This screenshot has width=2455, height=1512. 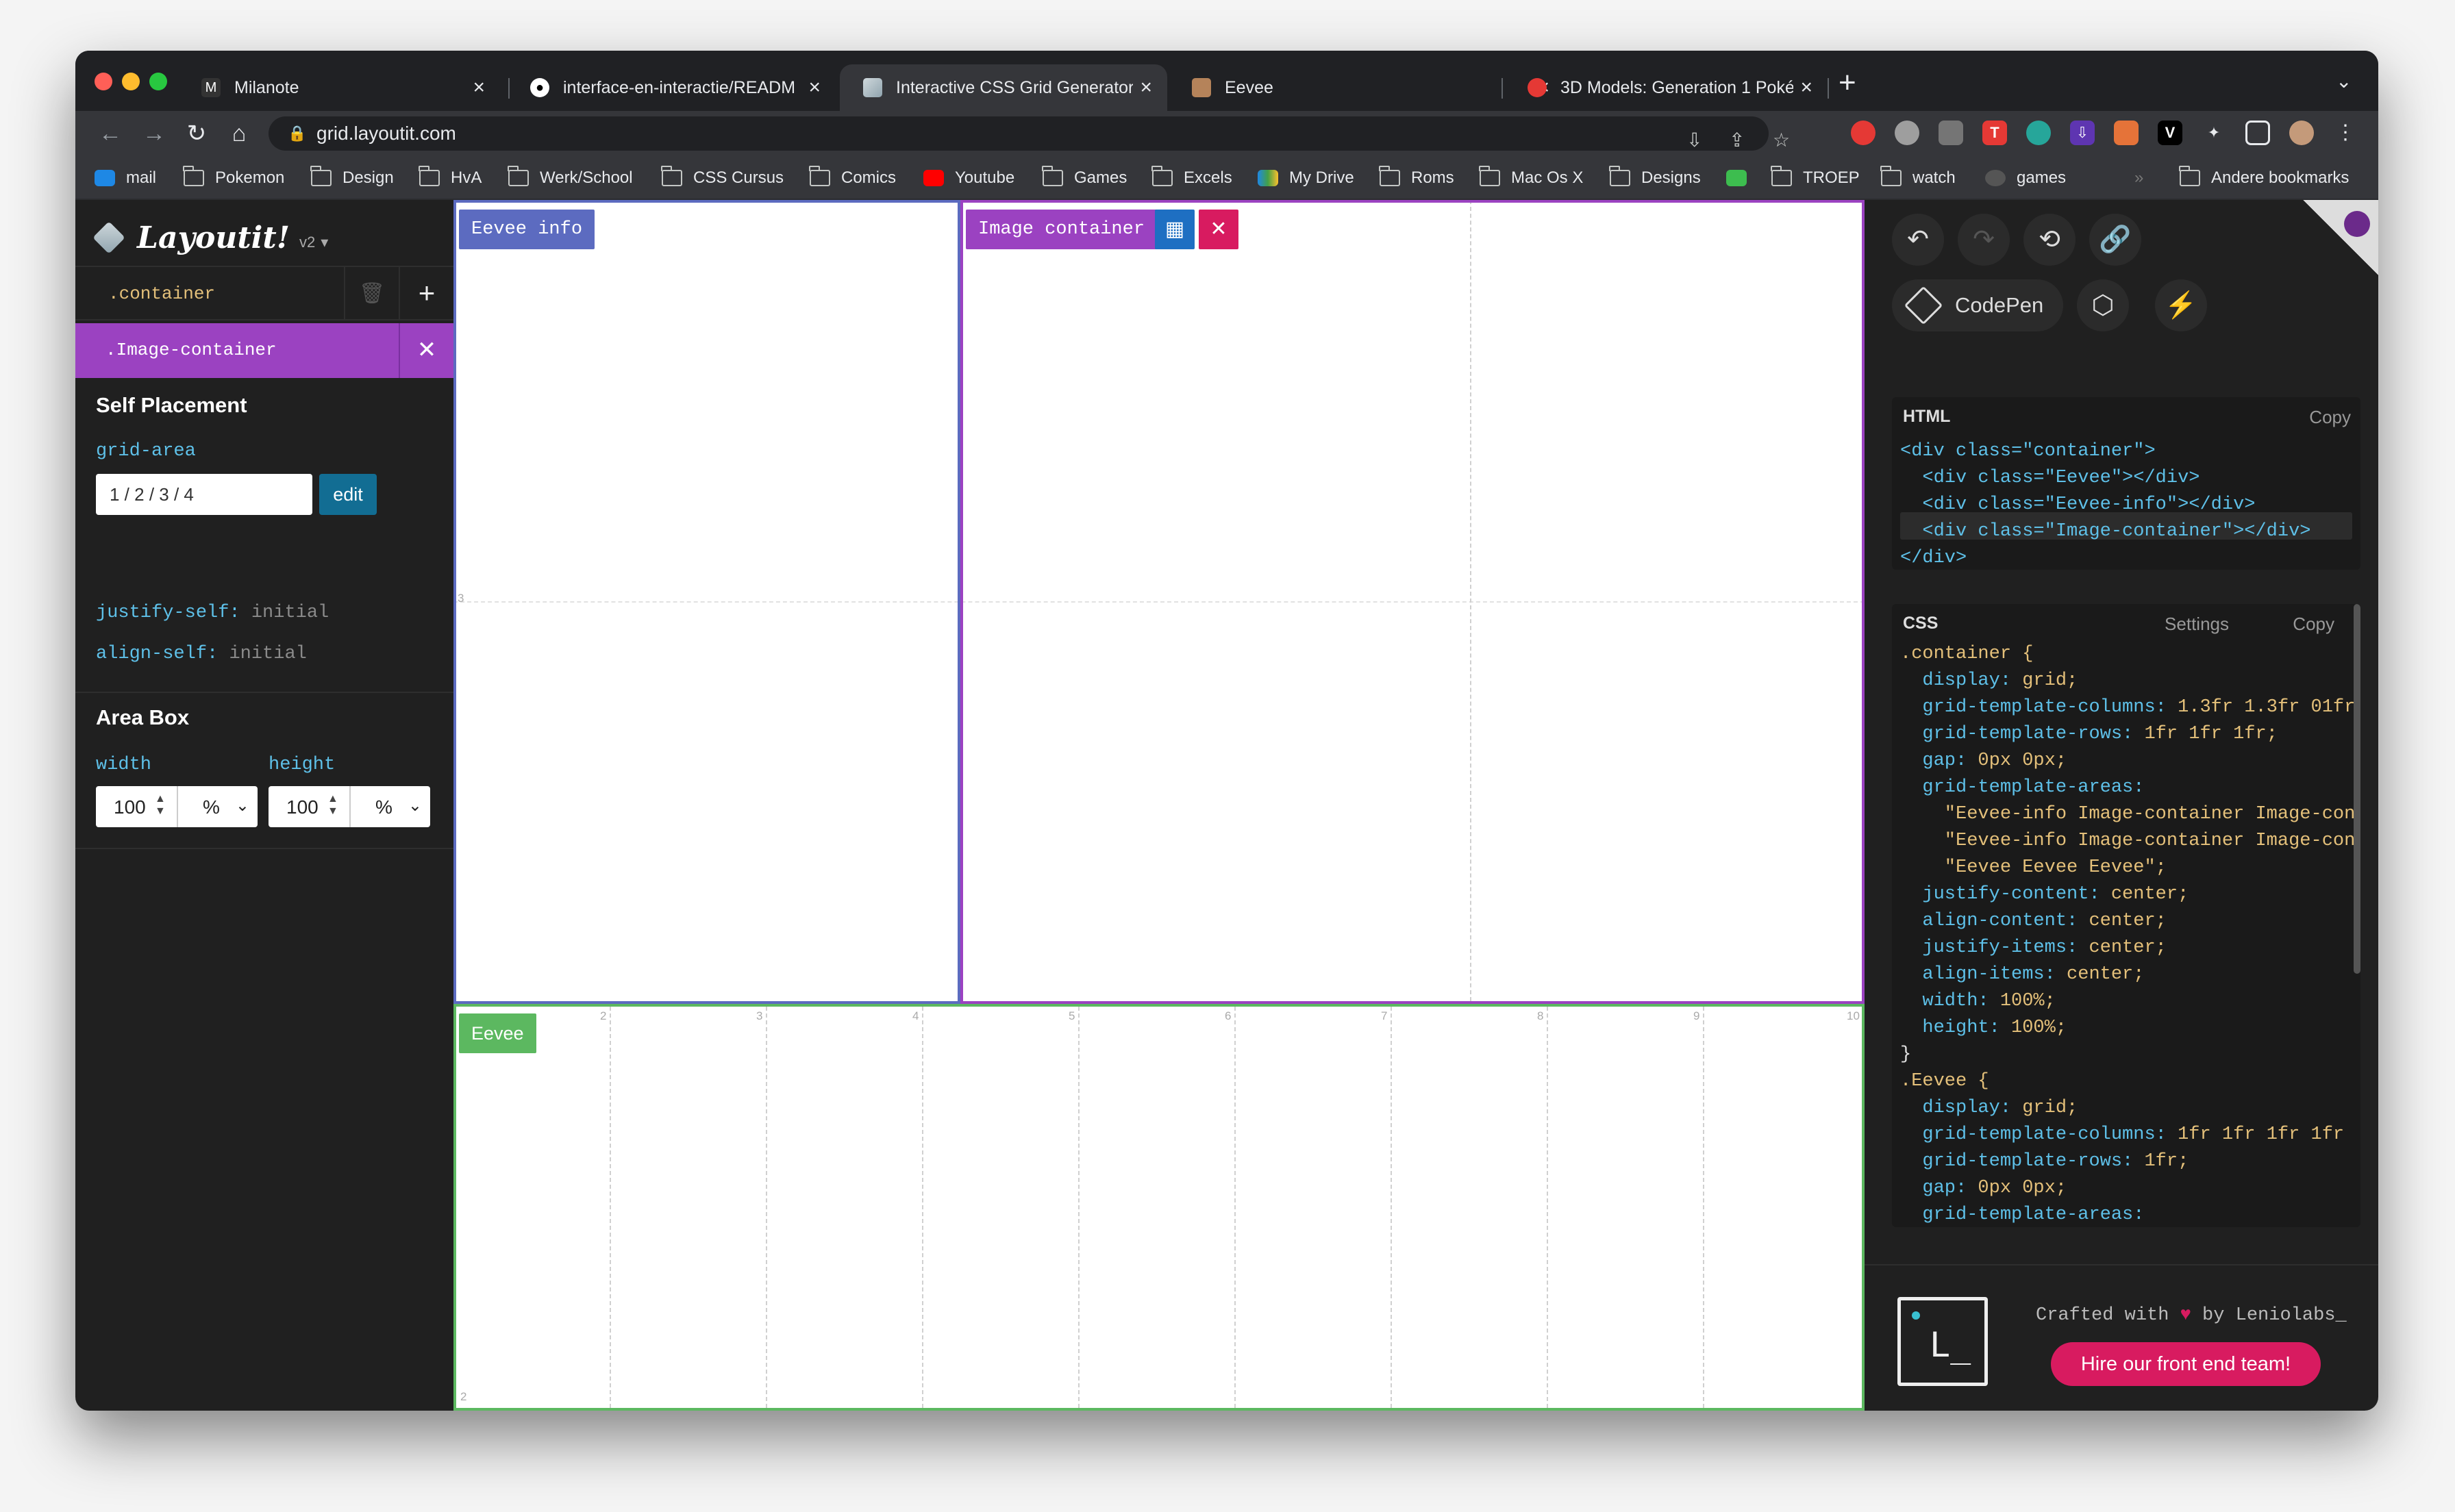 I want to click on edit-button: edit, so click(x=348, y=494).